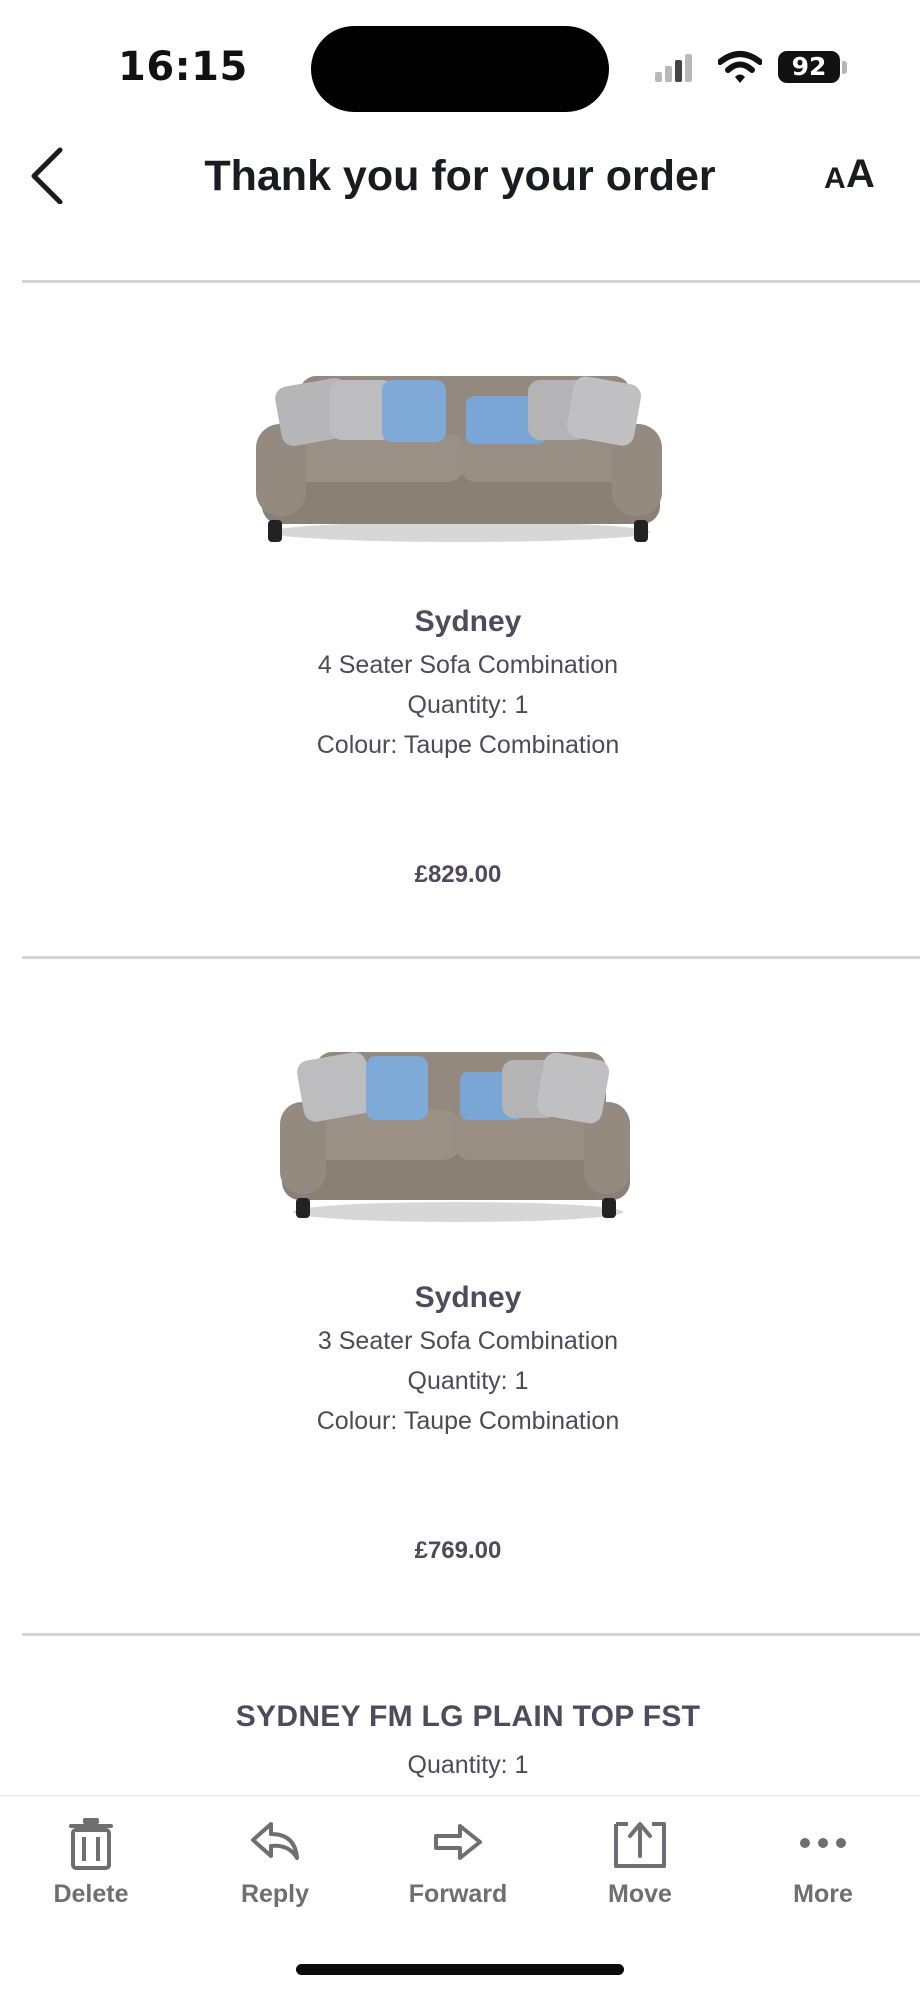 Image resolution: width=920 pixels, height=1996 pixels. What do you see at coordinates (468, 1765) in the screenshot?
I see `extra-item-quantity: Quantity: 1` at bounding box center [468, 1765].